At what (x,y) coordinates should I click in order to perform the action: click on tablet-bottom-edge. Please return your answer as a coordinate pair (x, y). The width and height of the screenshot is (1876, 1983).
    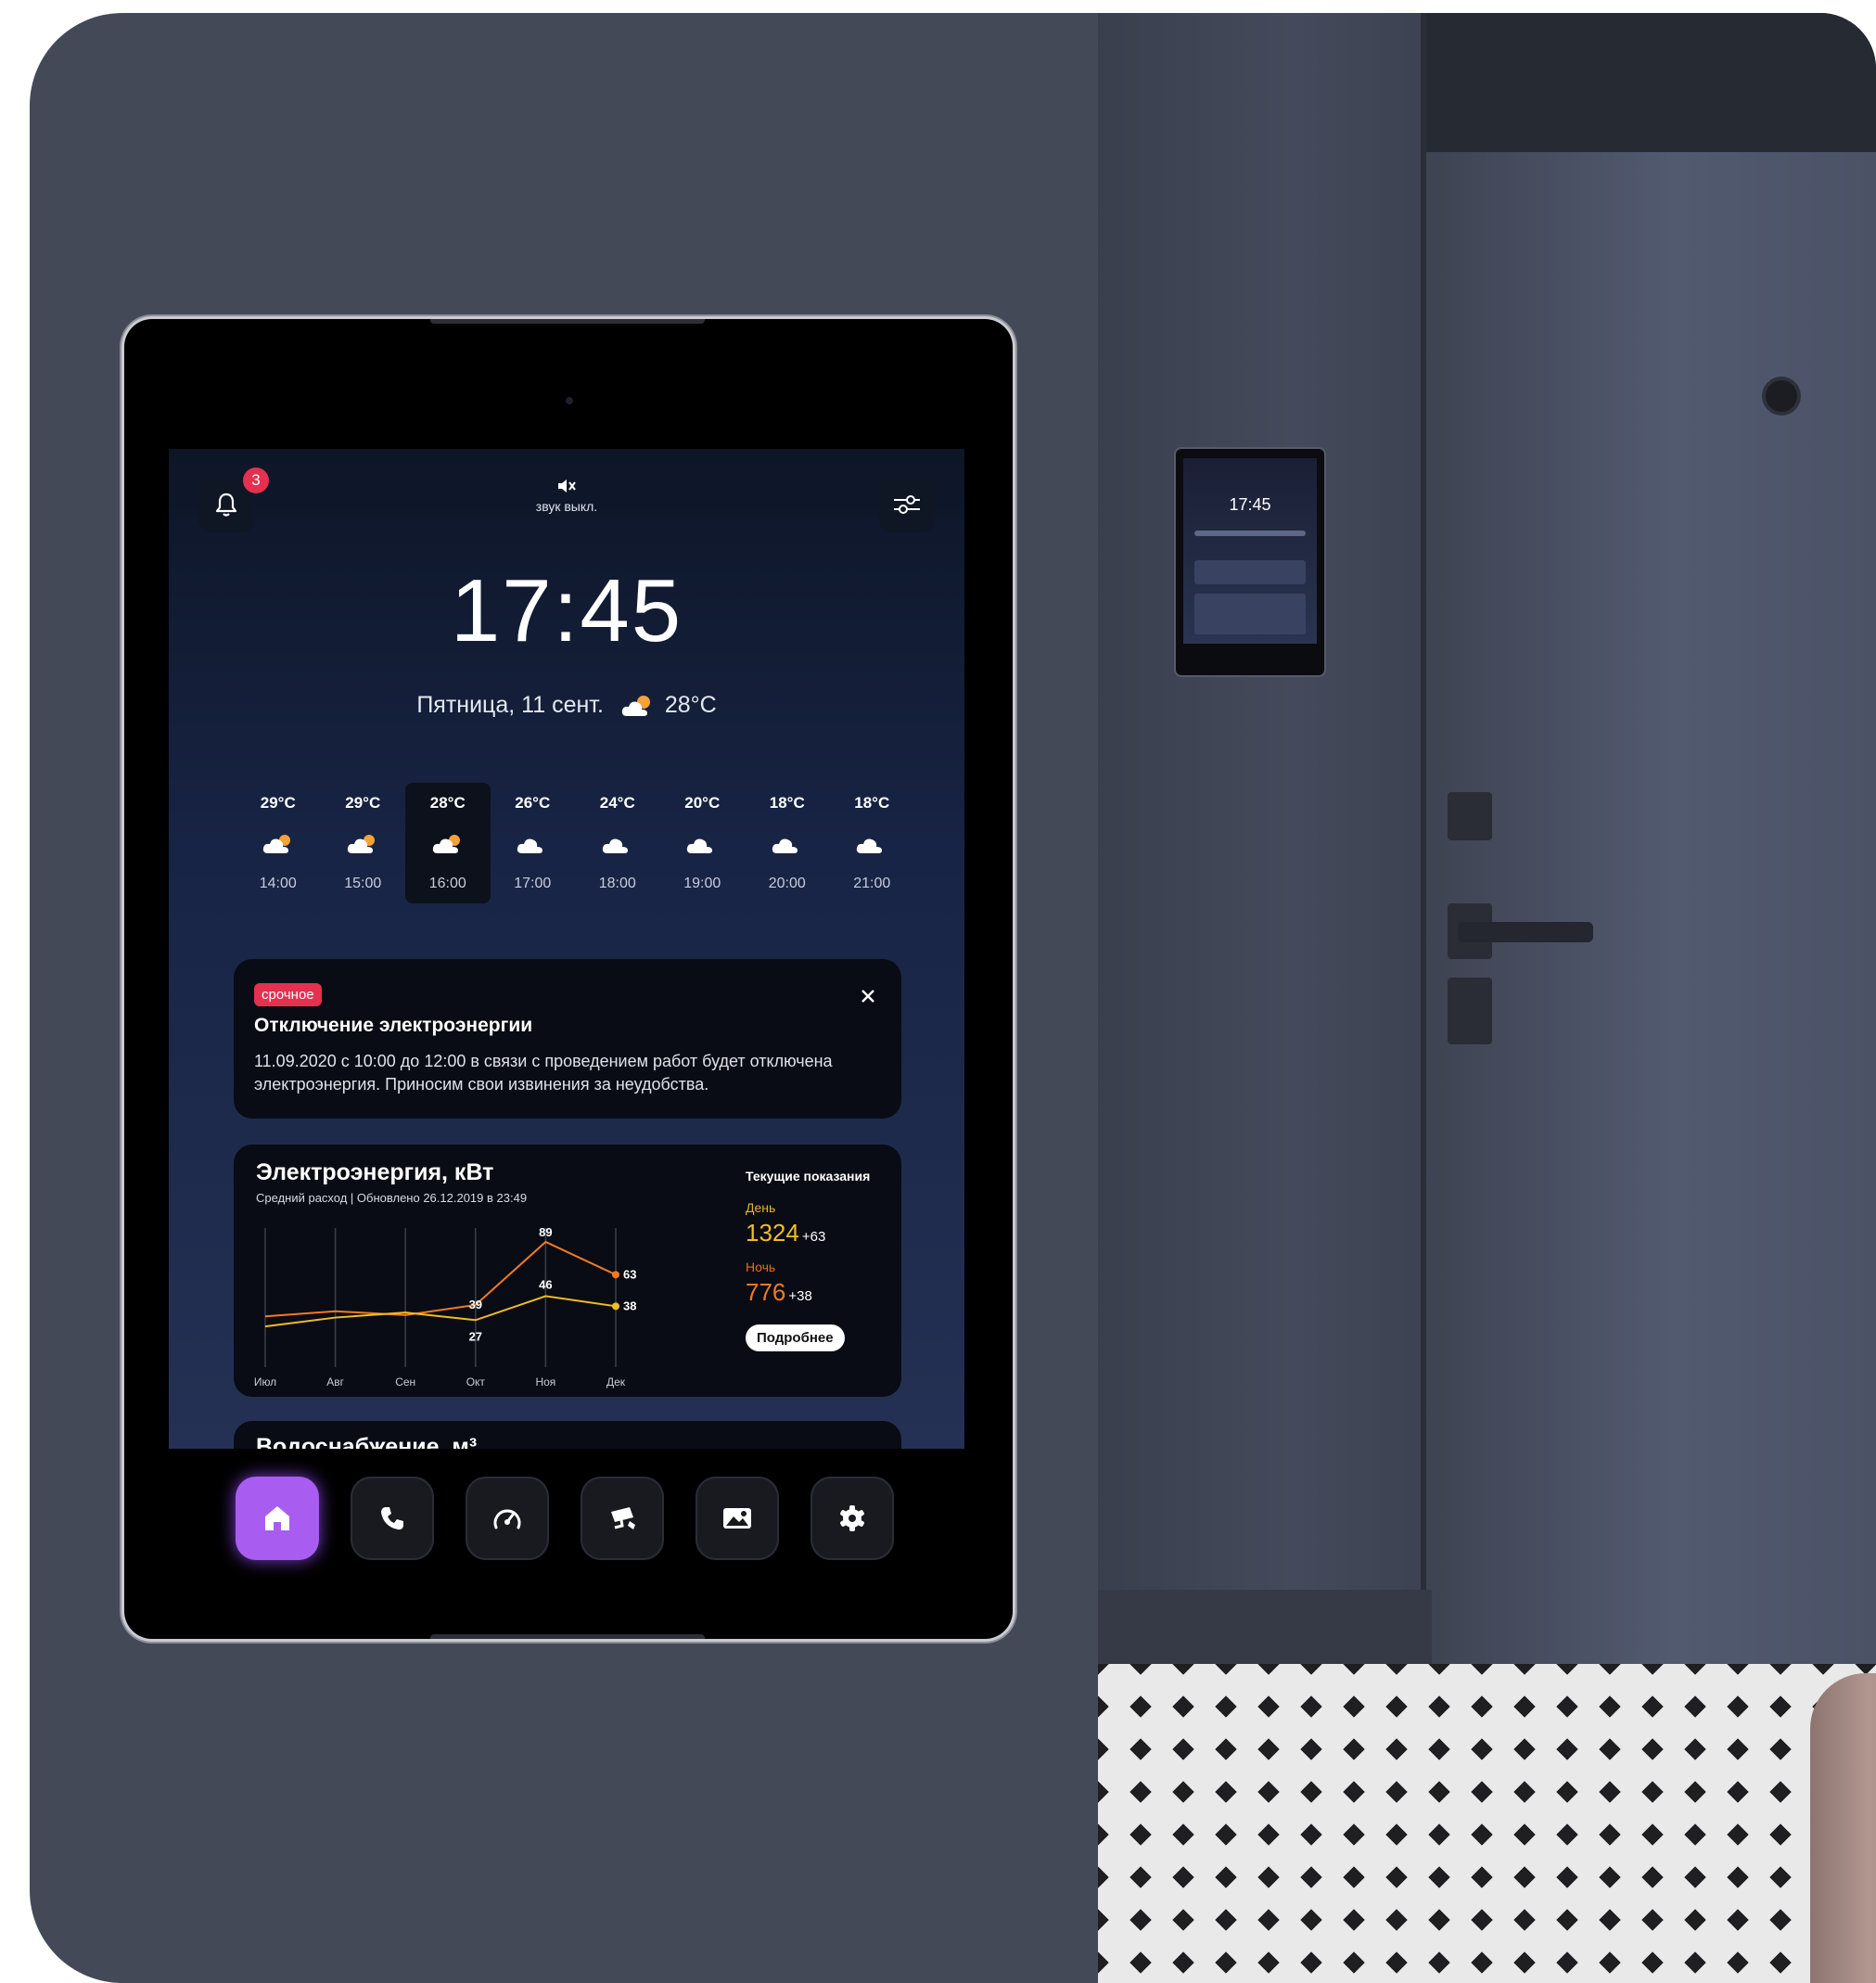
    Looking at the image, I should click on (567, 1637).